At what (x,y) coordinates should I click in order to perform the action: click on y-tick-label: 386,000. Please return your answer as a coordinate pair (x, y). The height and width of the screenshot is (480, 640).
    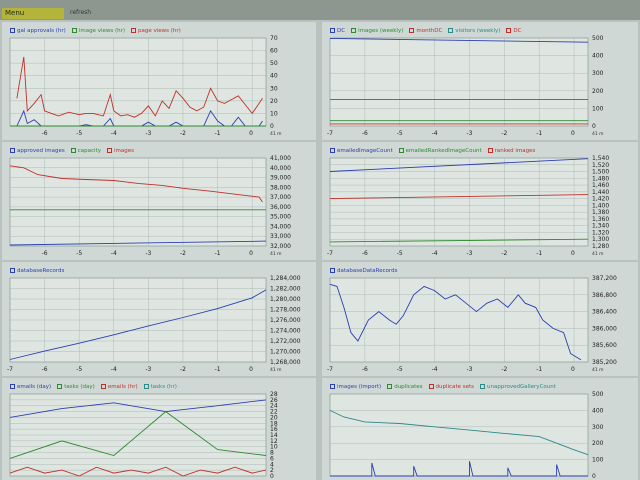
    Looking at the image, I should click on (604, 328).